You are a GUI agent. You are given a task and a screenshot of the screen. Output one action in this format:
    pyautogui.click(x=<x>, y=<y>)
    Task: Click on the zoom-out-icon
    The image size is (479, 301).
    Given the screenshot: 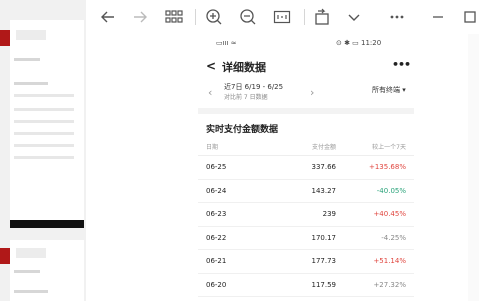 What is the action you would take?
    pyautogui.click(x=248, y=17)
    